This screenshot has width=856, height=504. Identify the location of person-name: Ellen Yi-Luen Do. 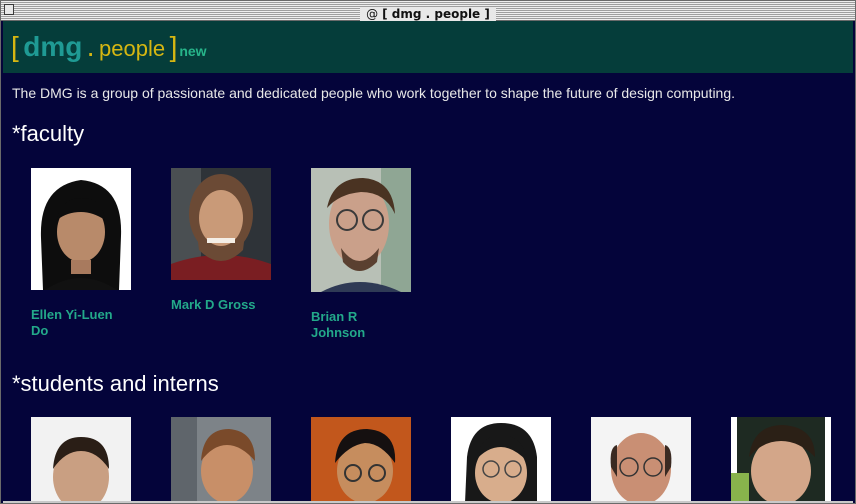
(81, 323).